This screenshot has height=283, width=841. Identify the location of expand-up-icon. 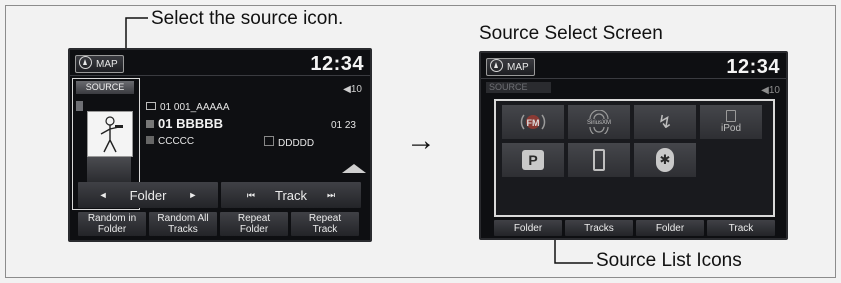
(354, 168).